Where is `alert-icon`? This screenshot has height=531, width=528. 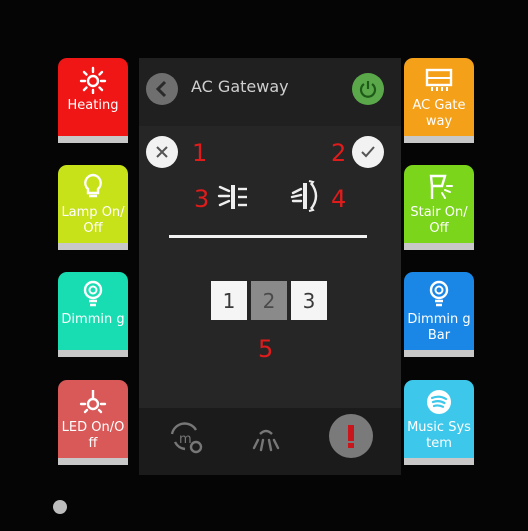 alert-icon is located at coordinates (351, 436).